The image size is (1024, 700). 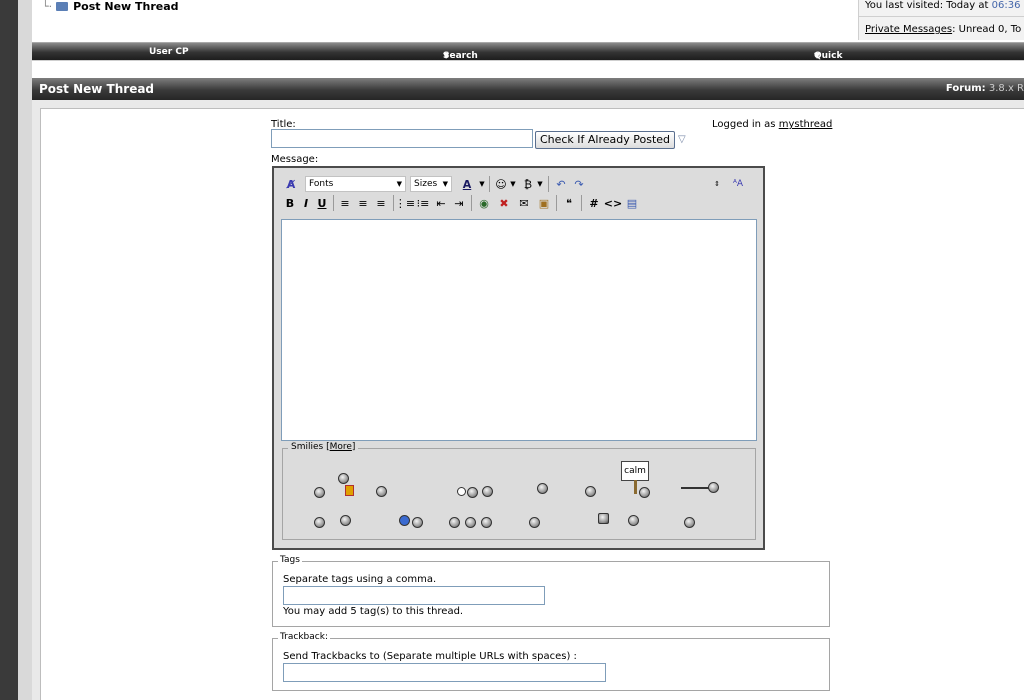 I want to click on smilies-box: Smilies [More] calm, so click(x=519, y=491).